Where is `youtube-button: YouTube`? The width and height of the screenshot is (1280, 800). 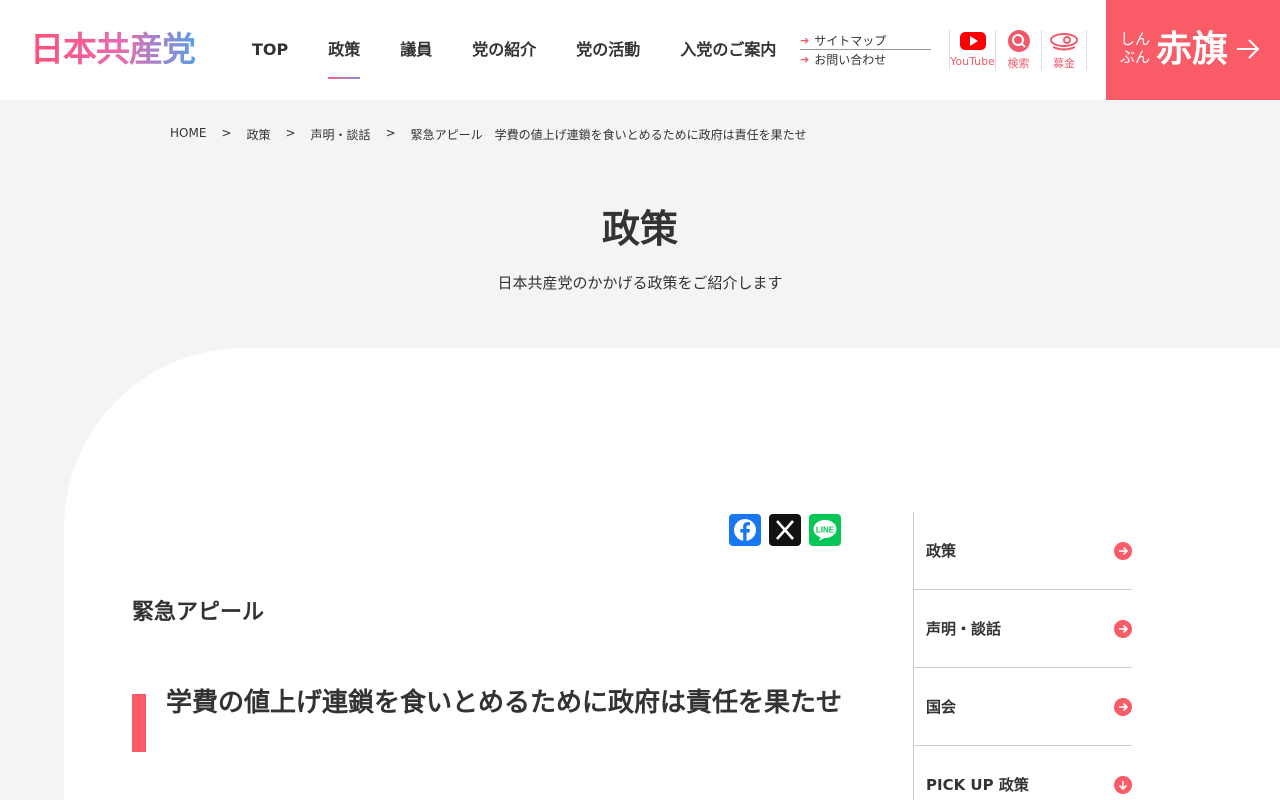
youtube-button: YouTube is located at coordinates (972, 50).